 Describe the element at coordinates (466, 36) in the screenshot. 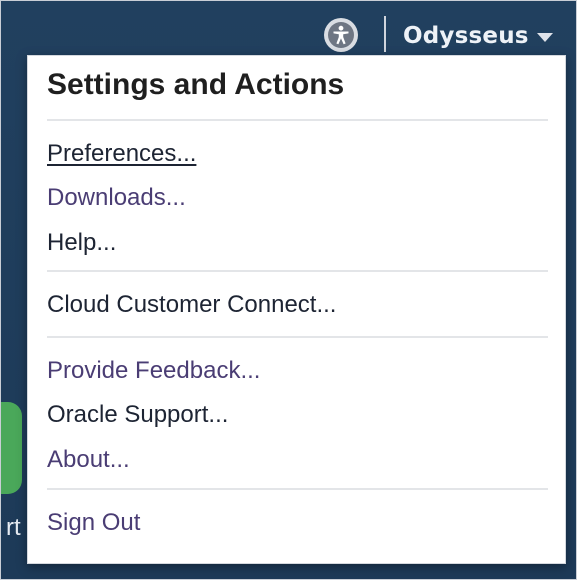

I see `user-name: Odysseus` at that location.